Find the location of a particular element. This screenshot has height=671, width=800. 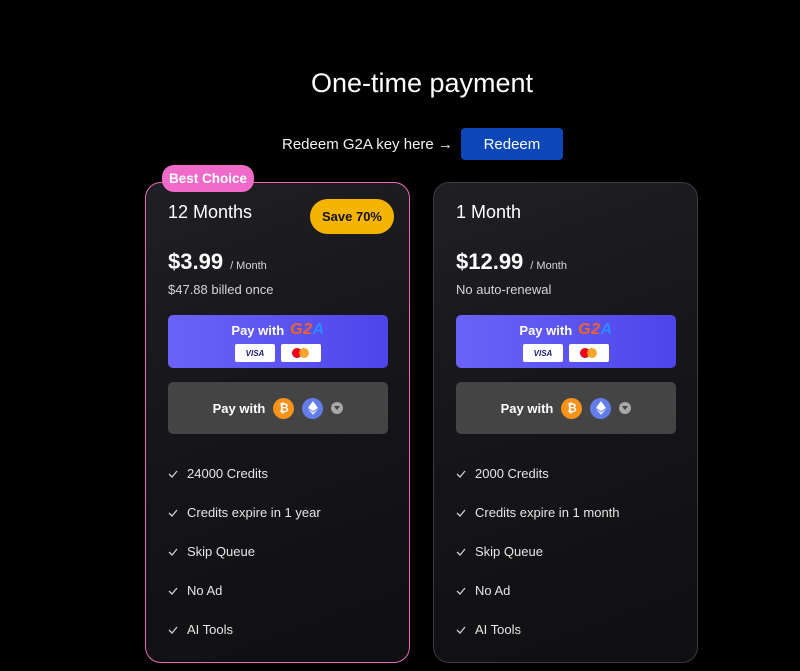

price-row: $12.99 / Month is located at coordinates (511, 262).